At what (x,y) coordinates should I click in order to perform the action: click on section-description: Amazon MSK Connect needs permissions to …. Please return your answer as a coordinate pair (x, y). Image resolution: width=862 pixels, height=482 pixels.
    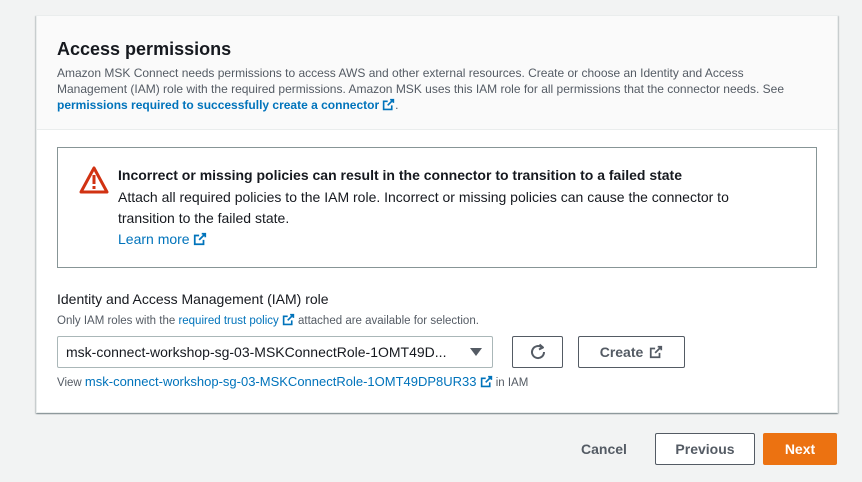
    Looking at the image, I should click on (427, 89).